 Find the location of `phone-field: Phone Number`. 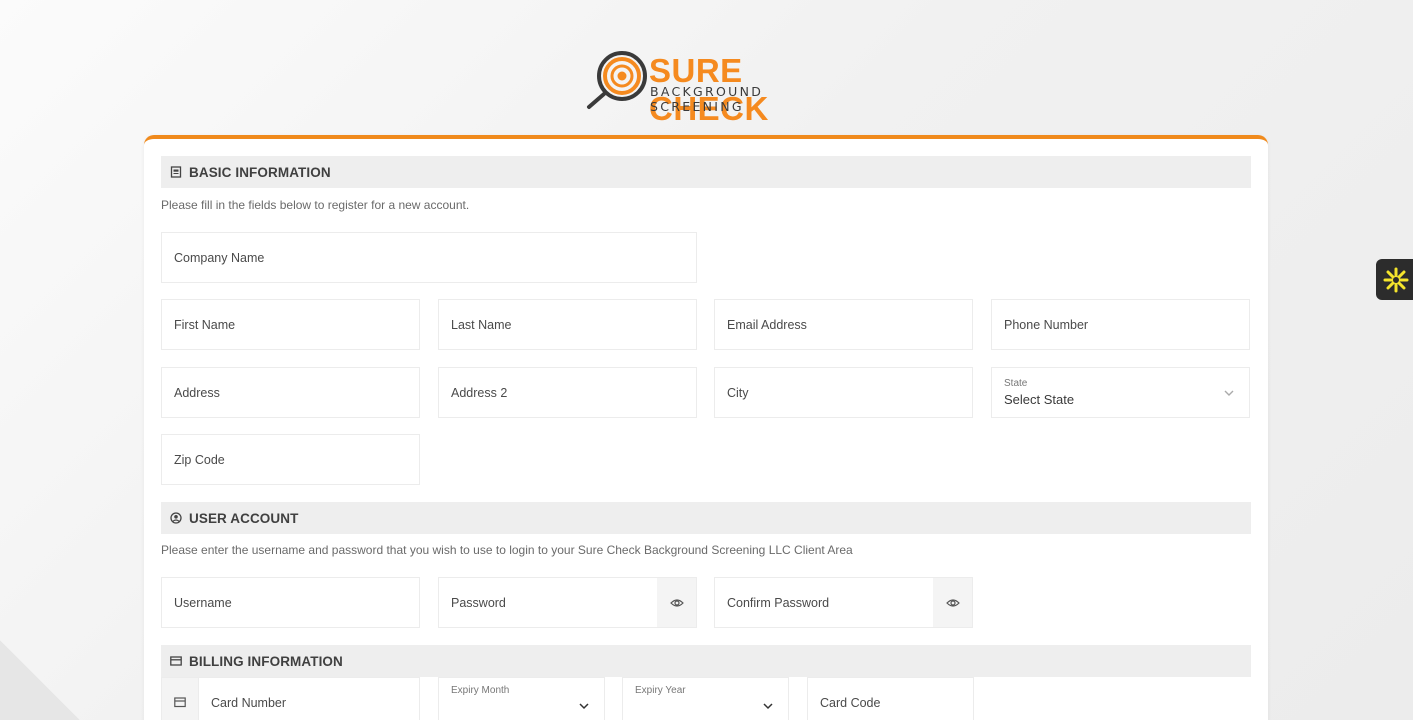

phone-field: Phone Number is located at coordinates (1120, 324).